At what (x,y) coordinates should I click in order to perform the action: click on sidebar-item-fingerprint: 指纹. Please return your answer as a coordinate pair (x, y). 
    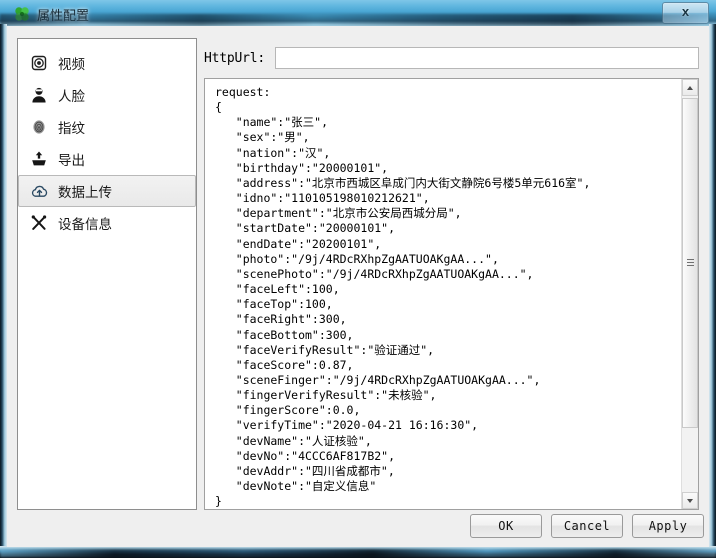
    Looking at the image, I should click on (107, 127).